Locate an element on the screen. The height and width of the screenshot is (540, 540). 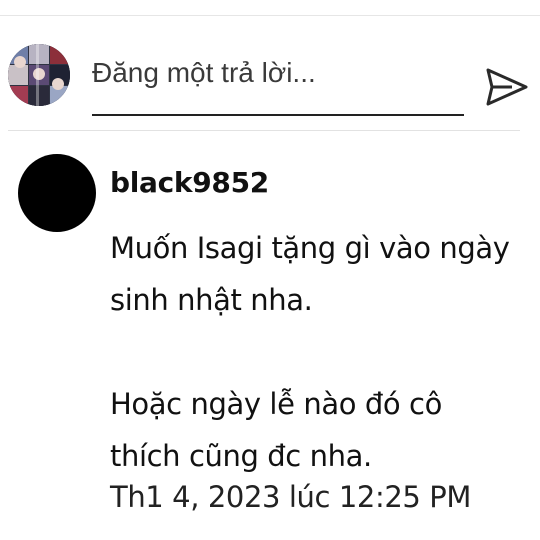
send-icon is located at coordinates (507, 87).